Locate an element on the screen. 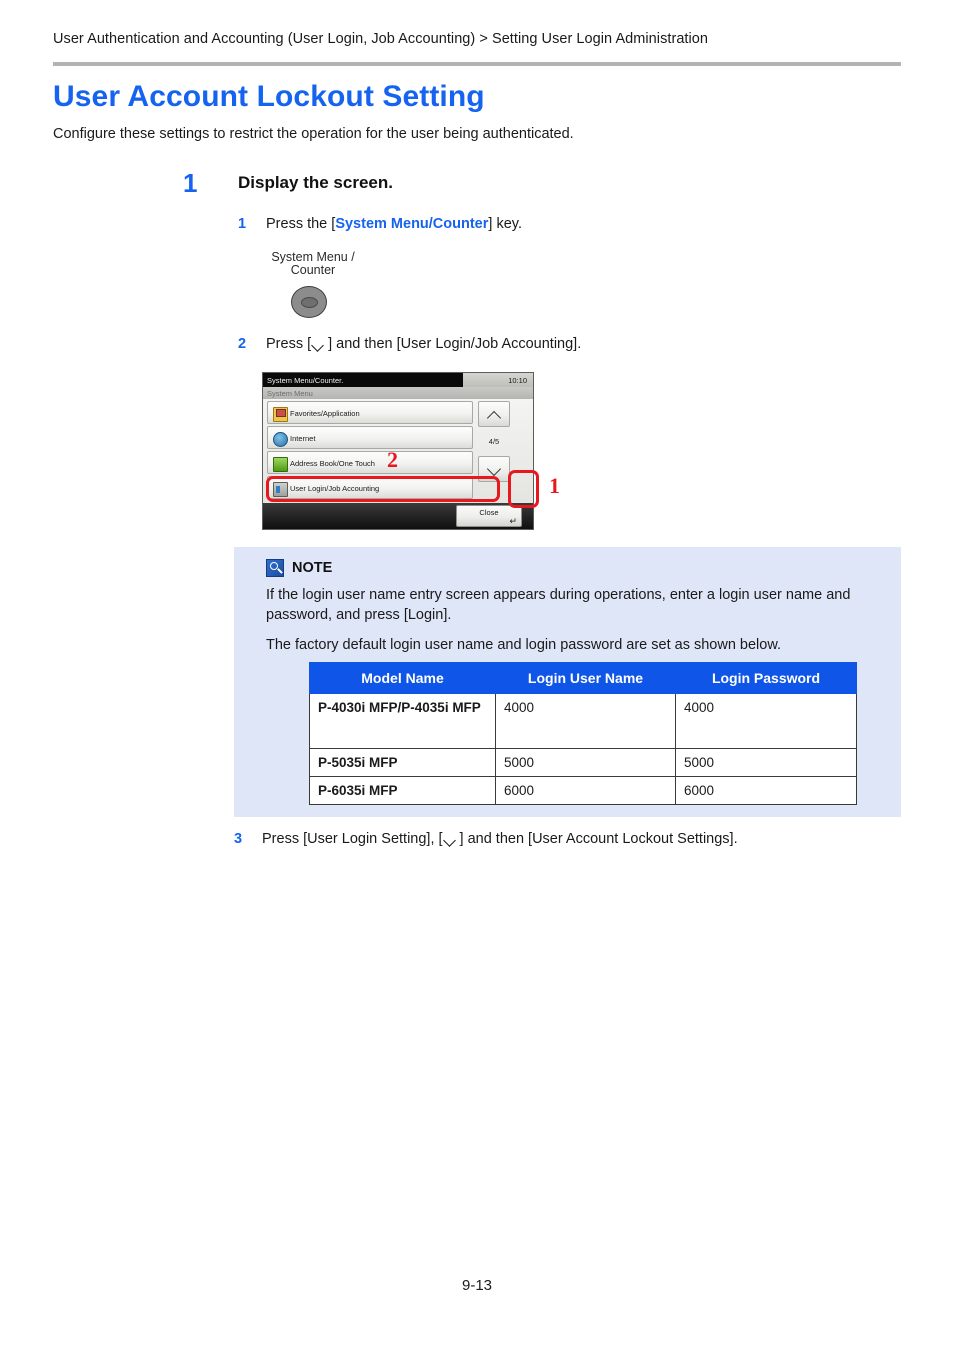 Image resolution: width=954 pixels, height=1350 pixels. hardware-key-label-line2: Counter is located at coordinates (313, 270).